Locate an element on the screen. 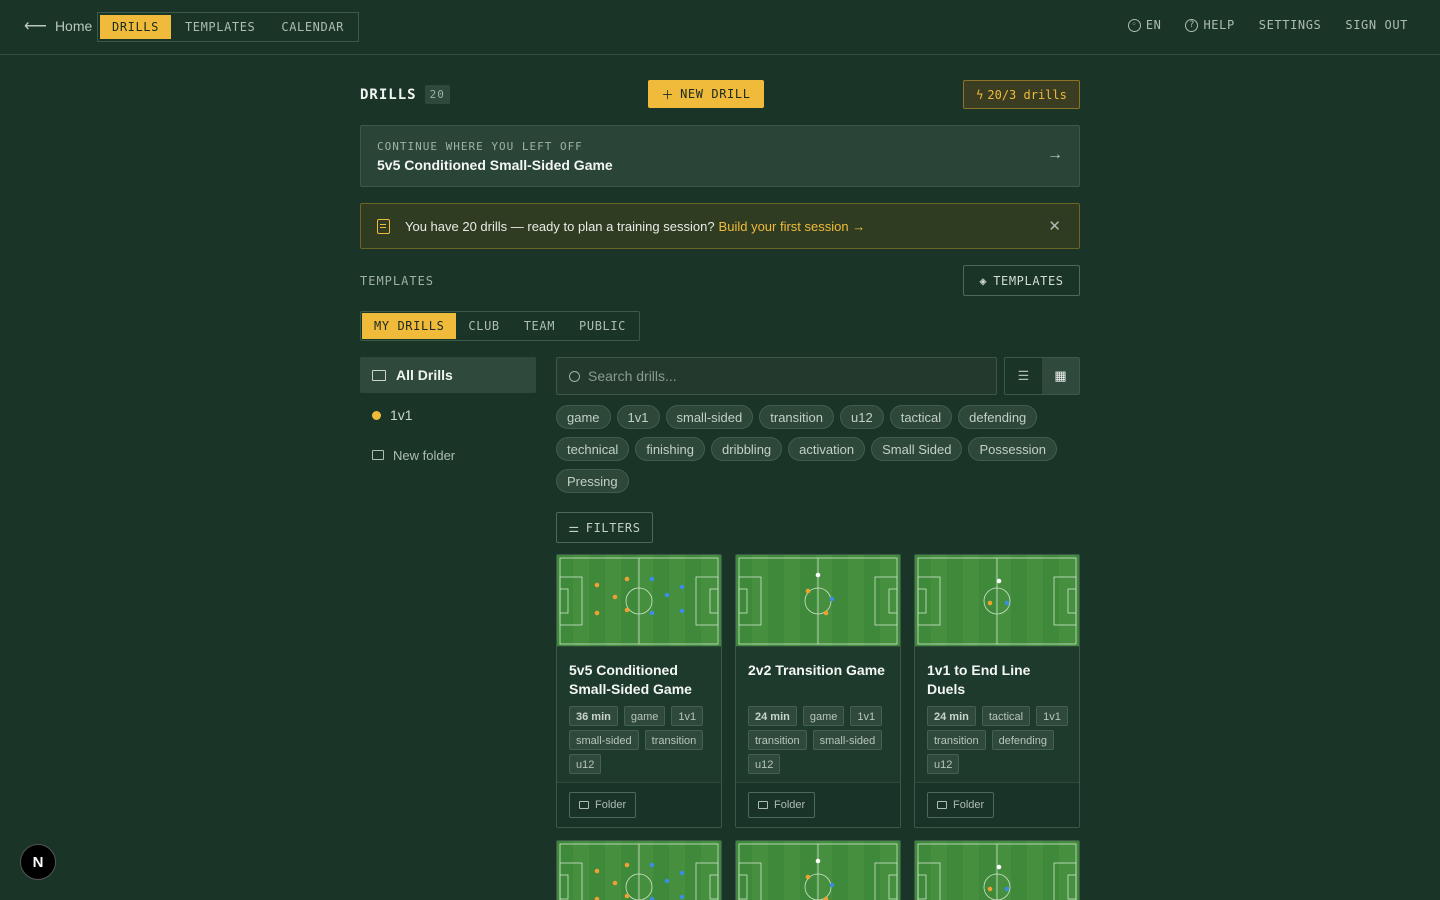 This screenshot has width=1440, height=900. tag-filter-chip: game is located at coordinates (583, 417).